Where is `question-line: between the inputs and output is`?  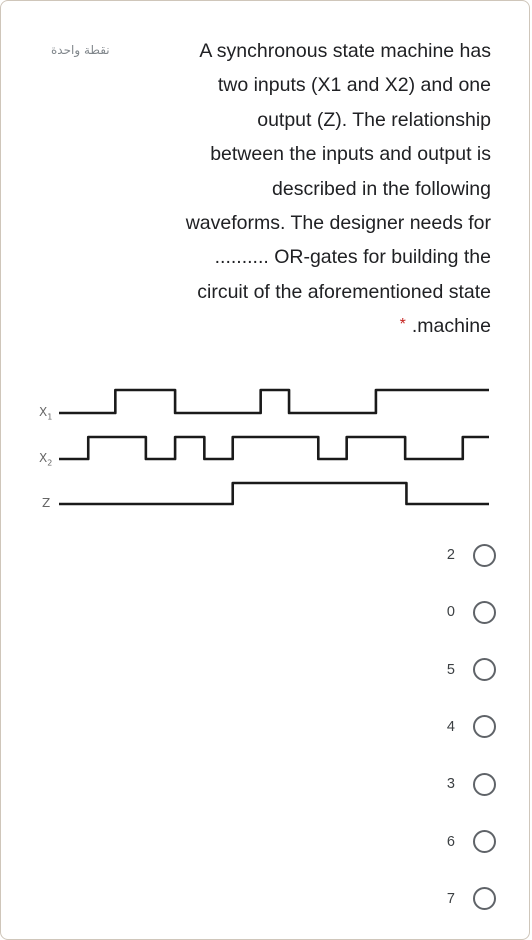 question-line: between the inputs and output is is located at coordinates (350, 154).